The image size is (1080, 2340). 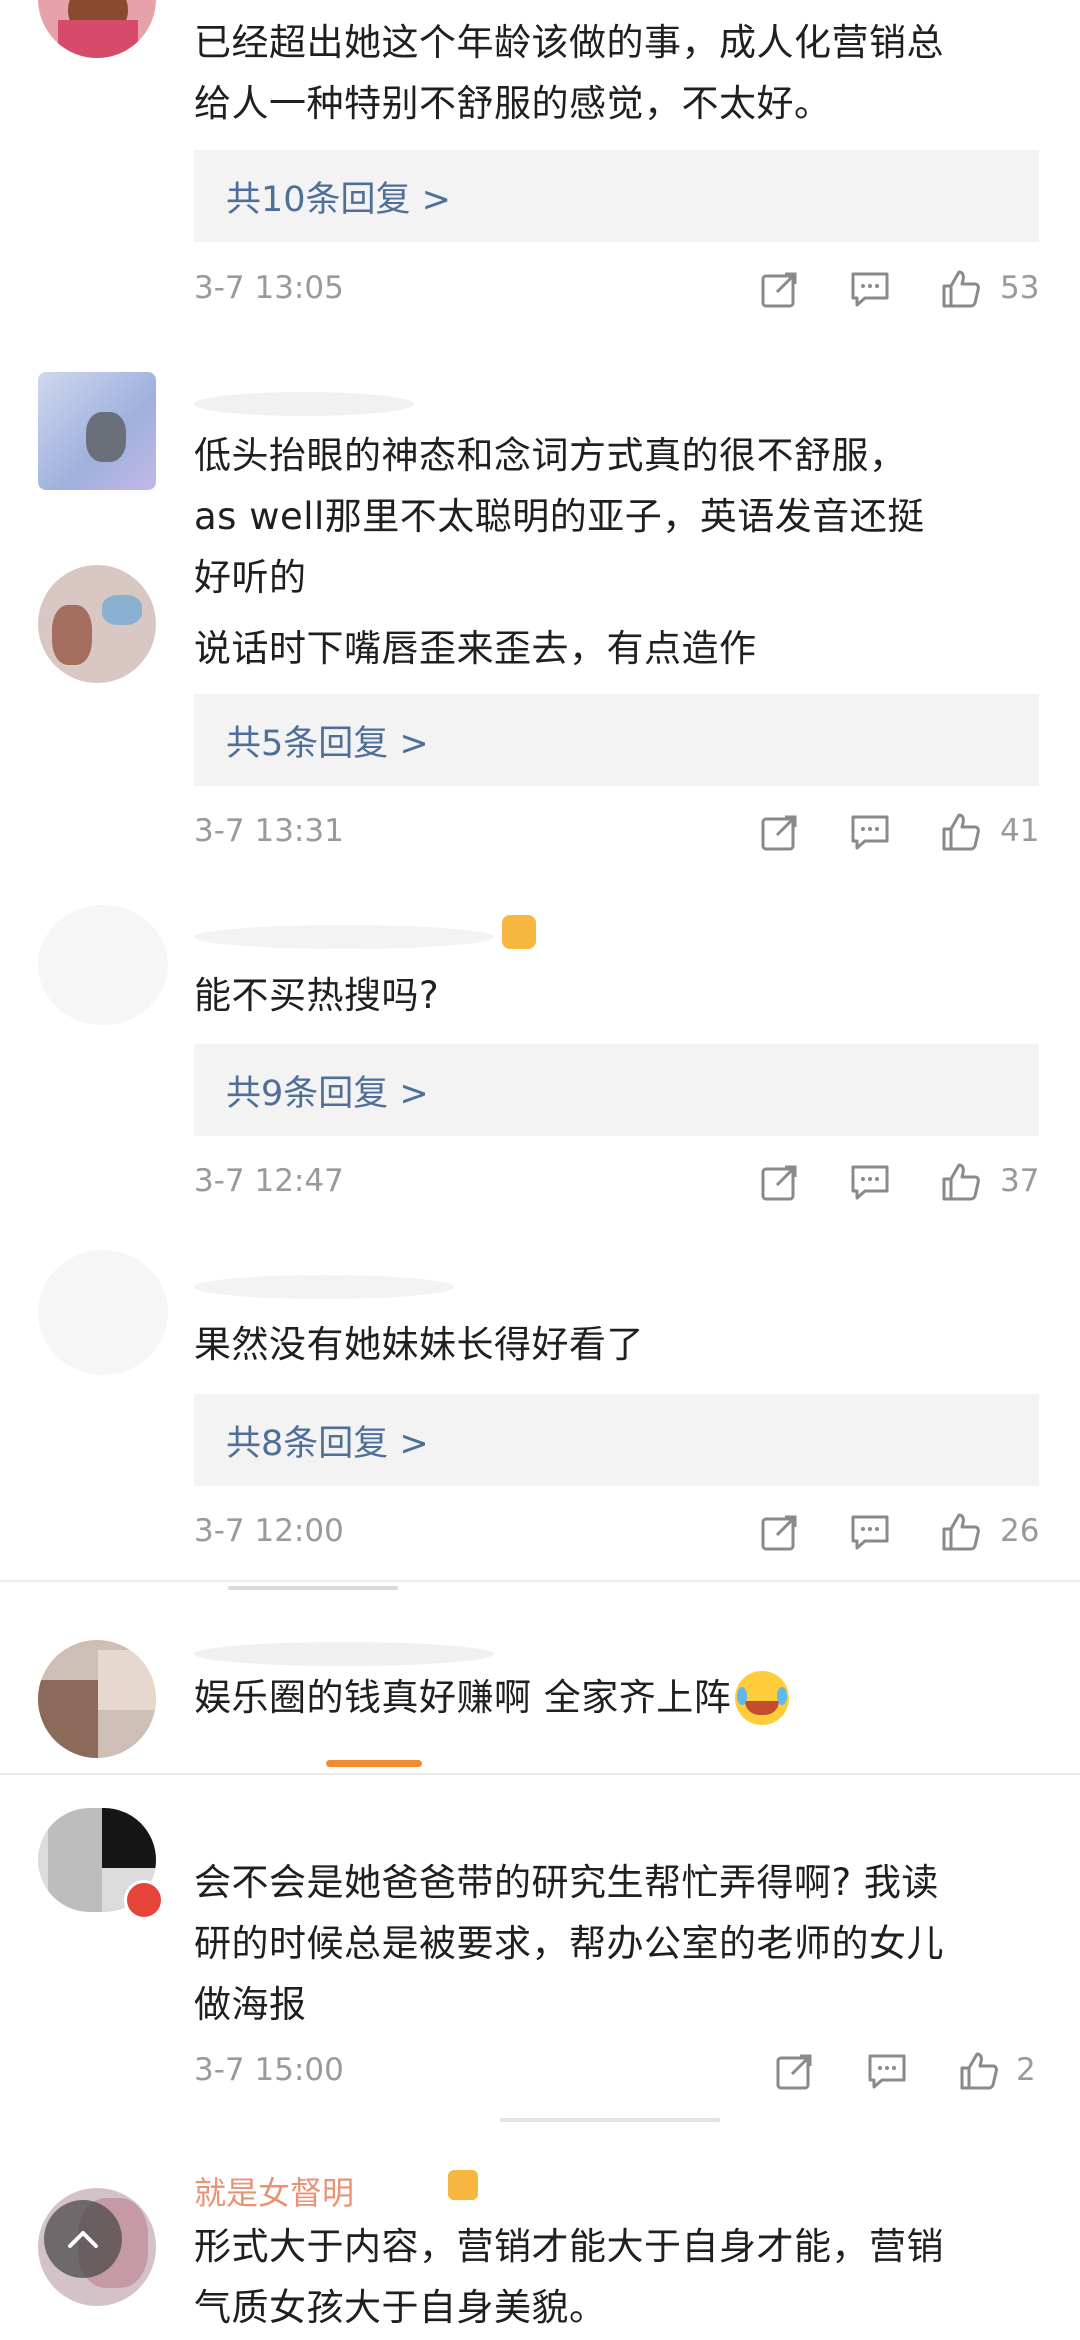 I want to click on comment-line: 低头抬眼的神态和念词方式真的很不舒服，, so click(x=550, y=455).